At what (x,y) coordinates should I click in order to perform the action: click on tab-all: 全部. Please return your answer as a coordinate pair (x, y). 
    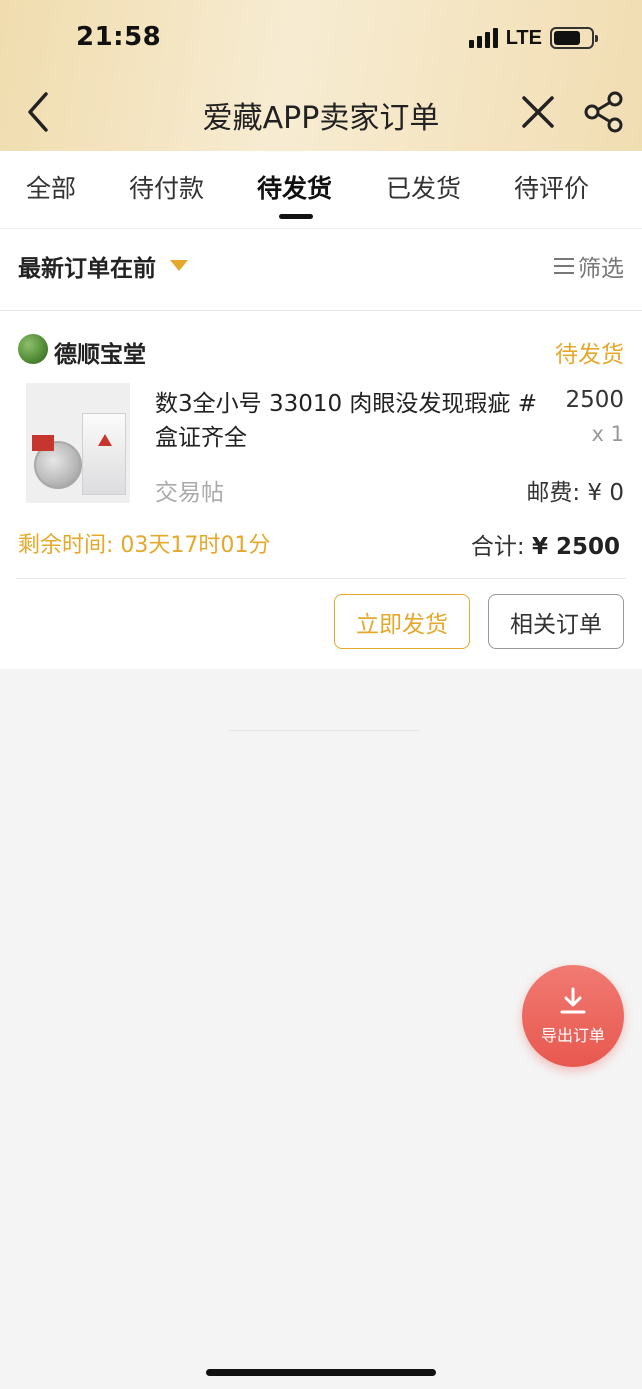
    Looking at the image, I should click on (51, 187).